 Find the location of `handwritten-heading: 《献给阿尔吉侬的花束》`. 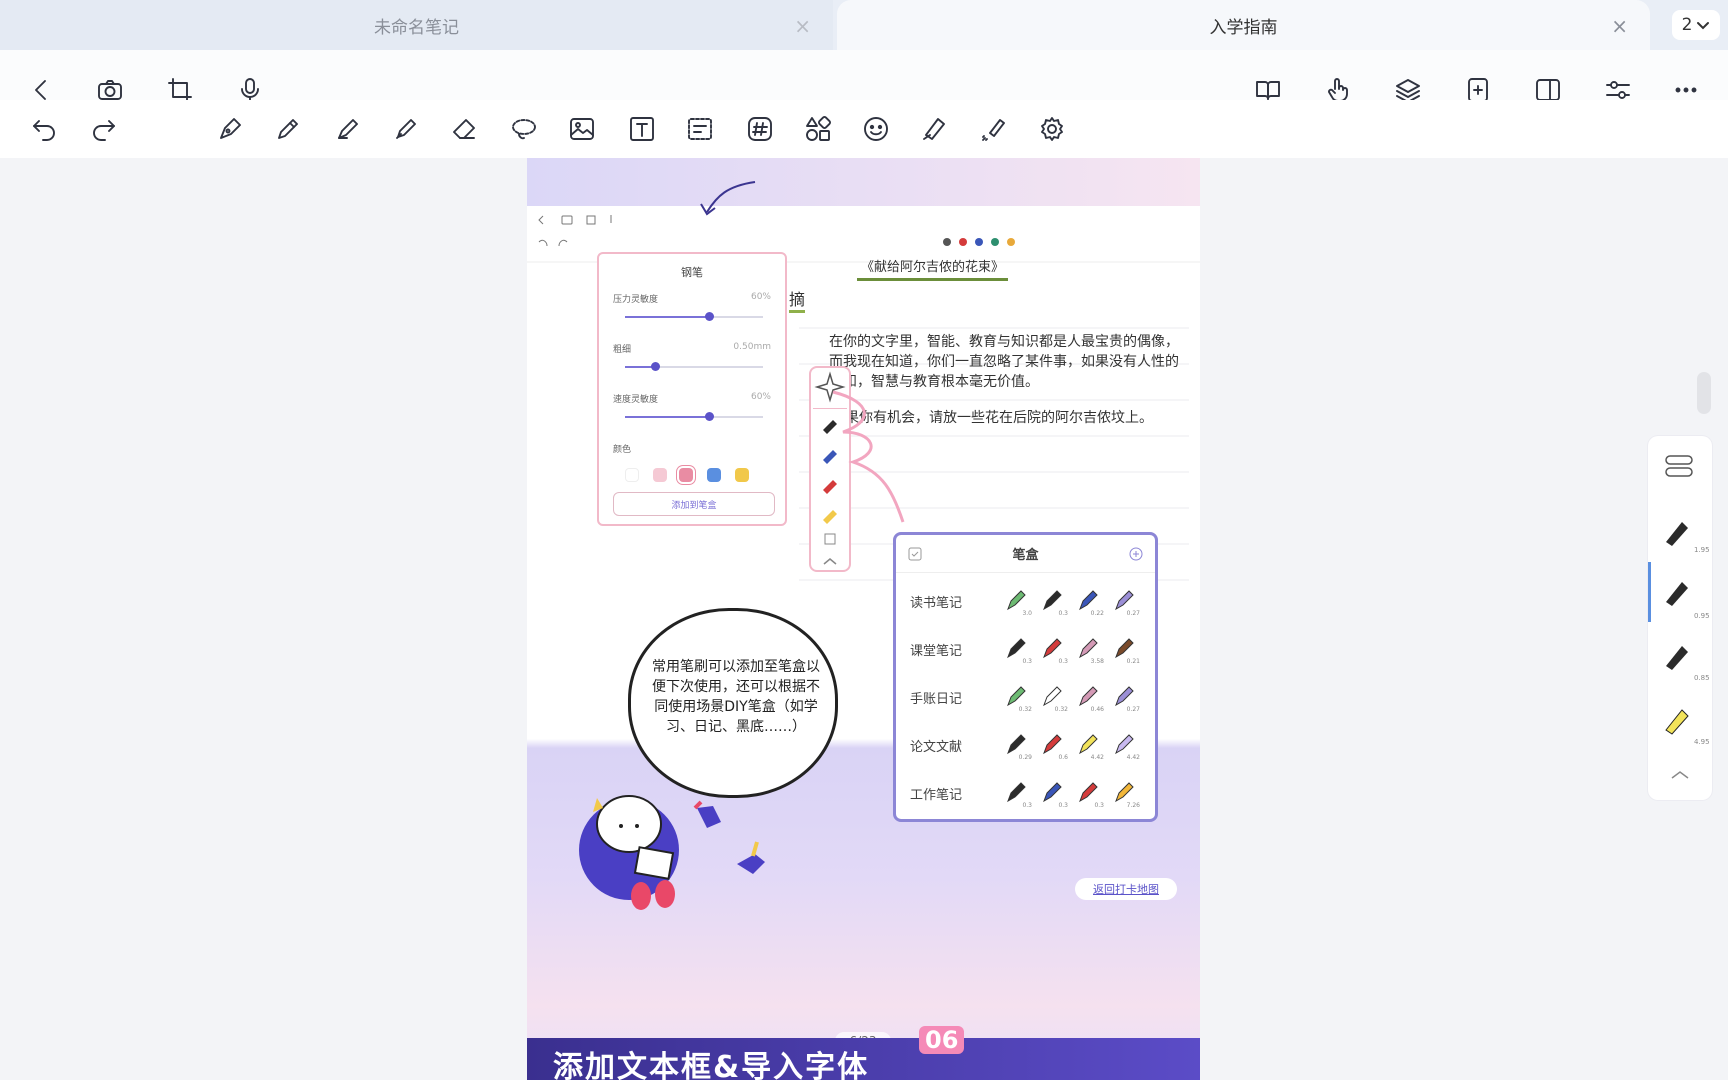

handwritten-heading: 《献给阿尔吉侬的花束》 is located at coordinates (933, 269).